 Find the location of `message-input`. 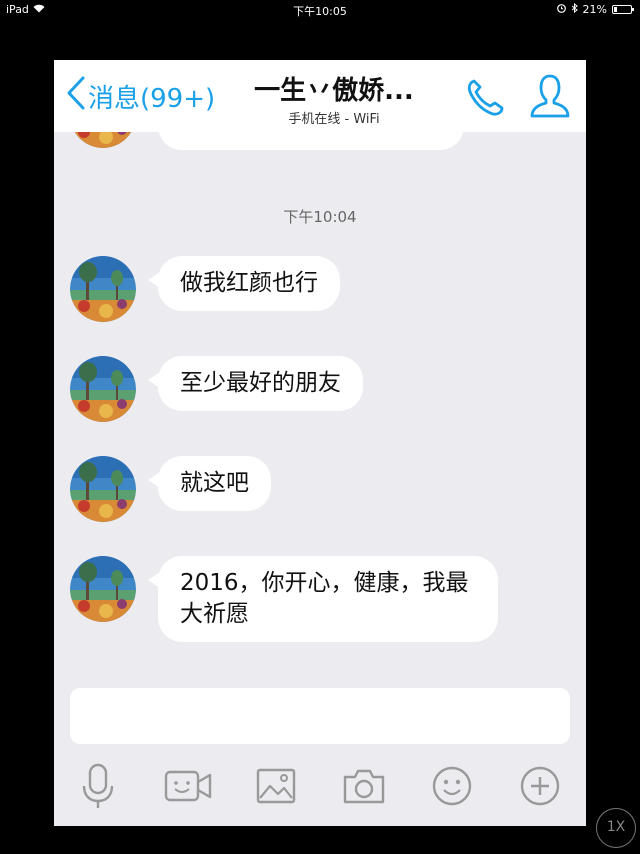

message-input is located at coordinates (320, 716).